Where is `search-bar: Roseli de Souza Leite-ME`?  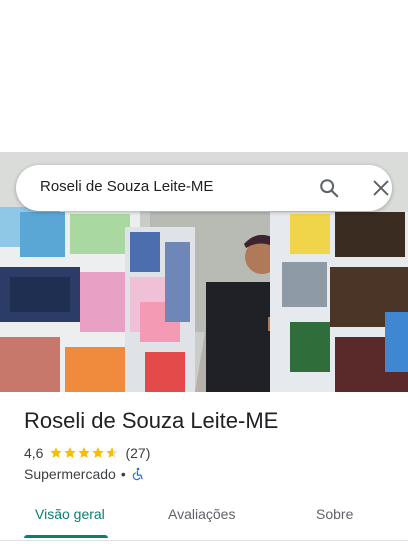 search-bar: Roseli de Souza Leite-ME is located at coordinates (204, 188).